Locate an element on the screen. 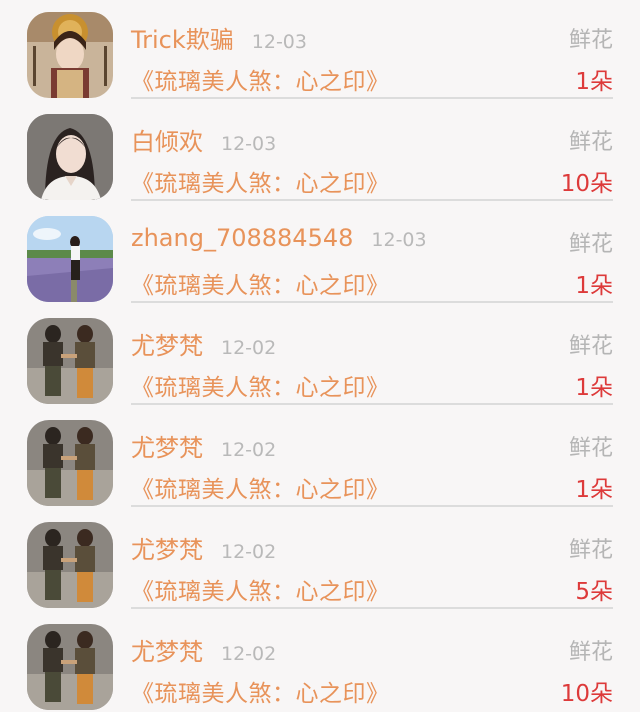 The width and height of the screenshot is (640, 712). name-line: Trick欺骗 12-03 is located at coordinates (219, 37).